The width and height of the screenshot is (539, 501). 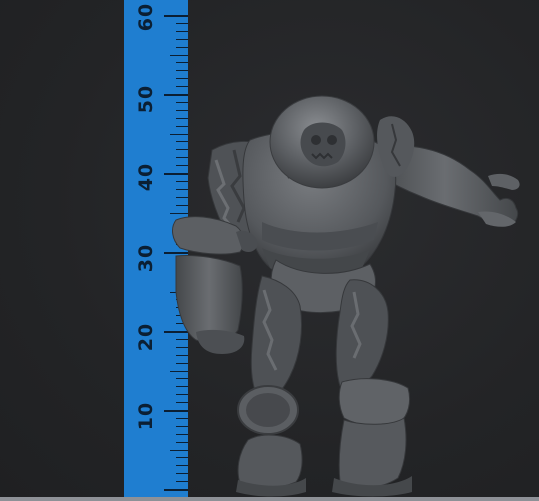 I want to click on viewport-bottom-edge, so click(x=269, y=499).